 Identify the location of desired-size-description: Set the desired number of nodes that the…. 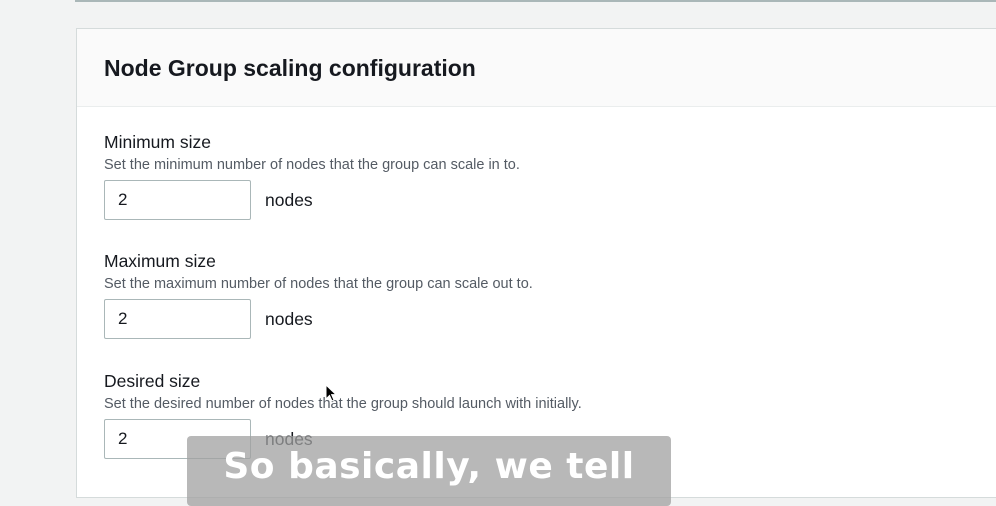
(343, 404).